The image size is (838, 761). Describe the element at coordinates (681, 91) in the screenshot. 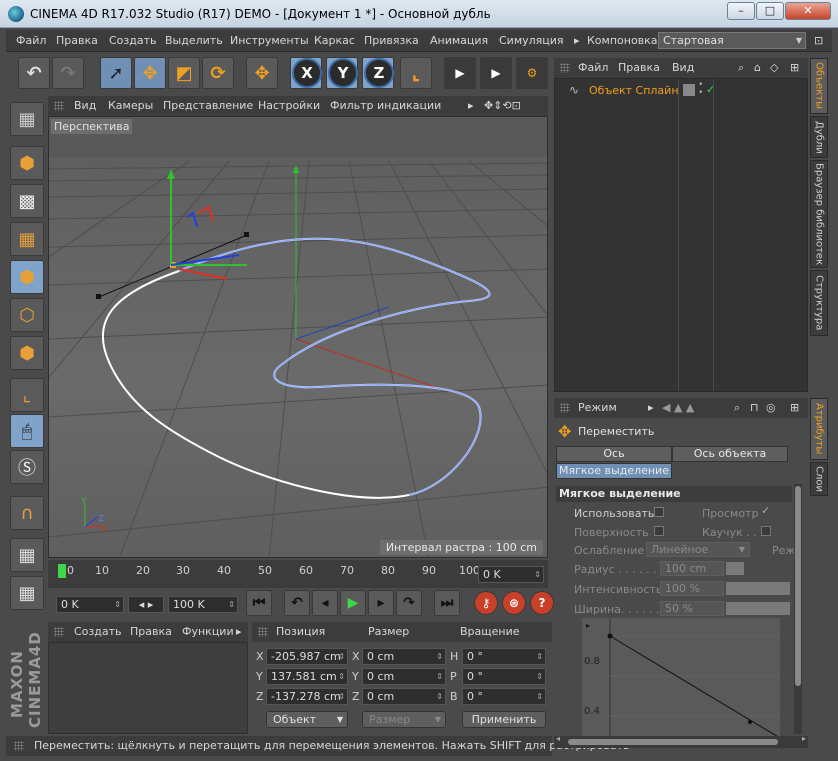

I see `object-row: ∿ Объект Сплайн • • ✓` at that location.